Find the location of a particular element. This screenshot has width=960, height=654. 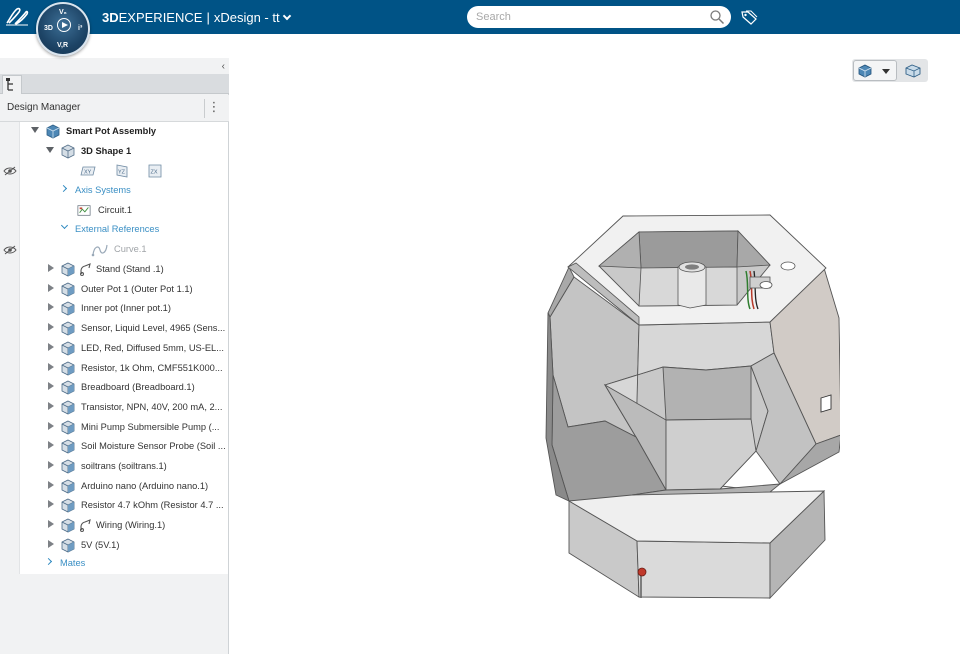

circuit-icon is located at coordinates (84, 210).